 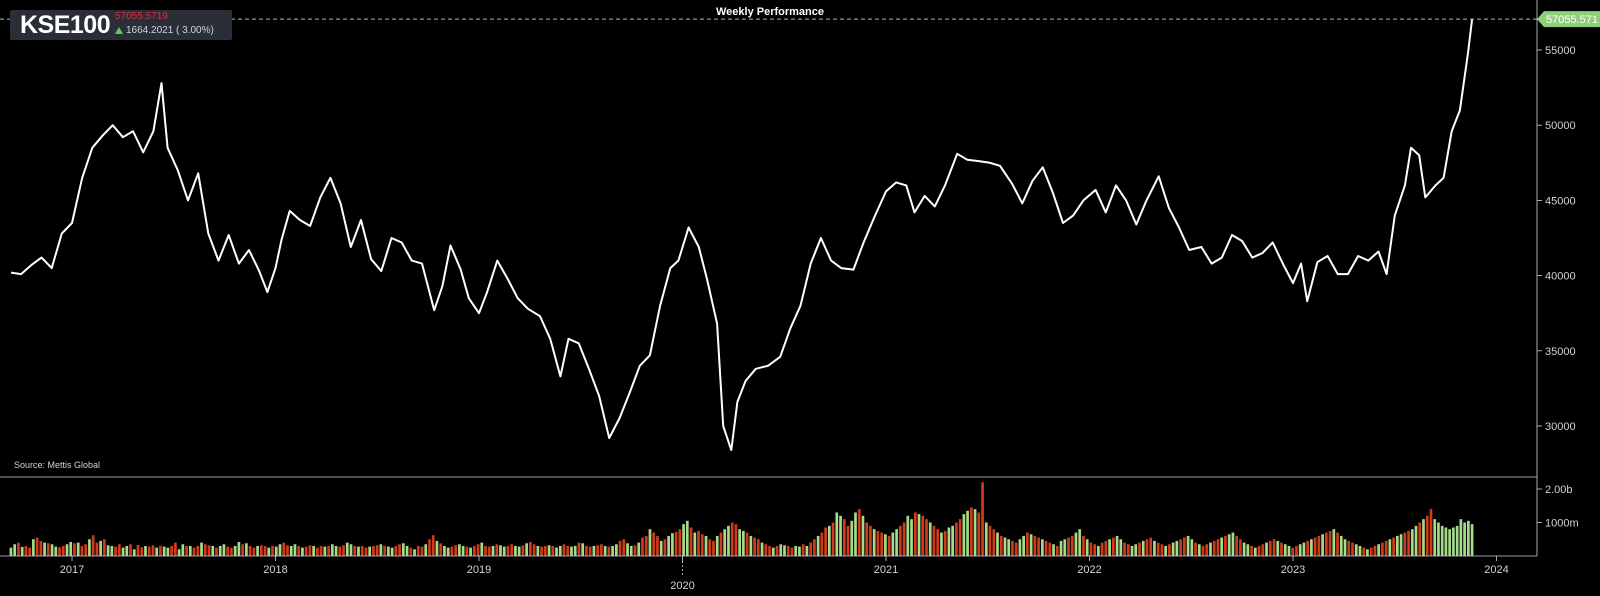 I want to click on price-tick-label: 50000, so click(x=1560, y=126).